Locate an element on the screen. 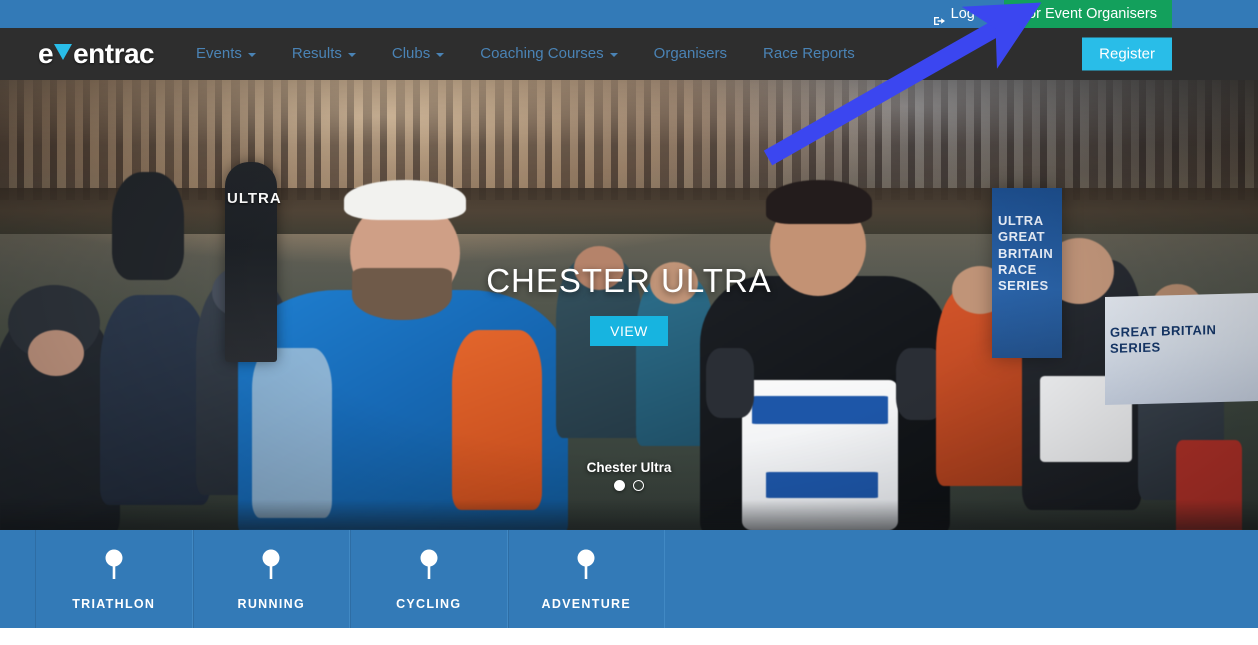 The image size is (1258, 645). hero-caption-block: CHESTER ULTRA VIEW is located at coordinates (629, 304).